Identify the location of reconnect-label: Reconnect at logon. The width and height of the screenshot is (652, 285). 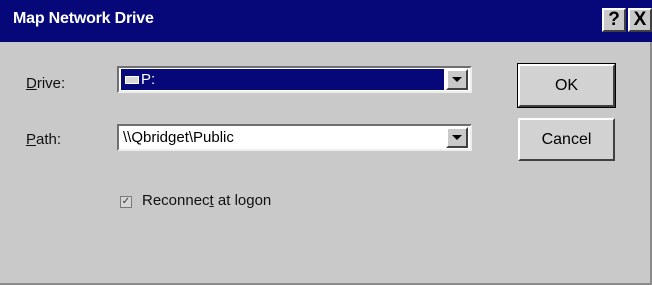
(206, 200).